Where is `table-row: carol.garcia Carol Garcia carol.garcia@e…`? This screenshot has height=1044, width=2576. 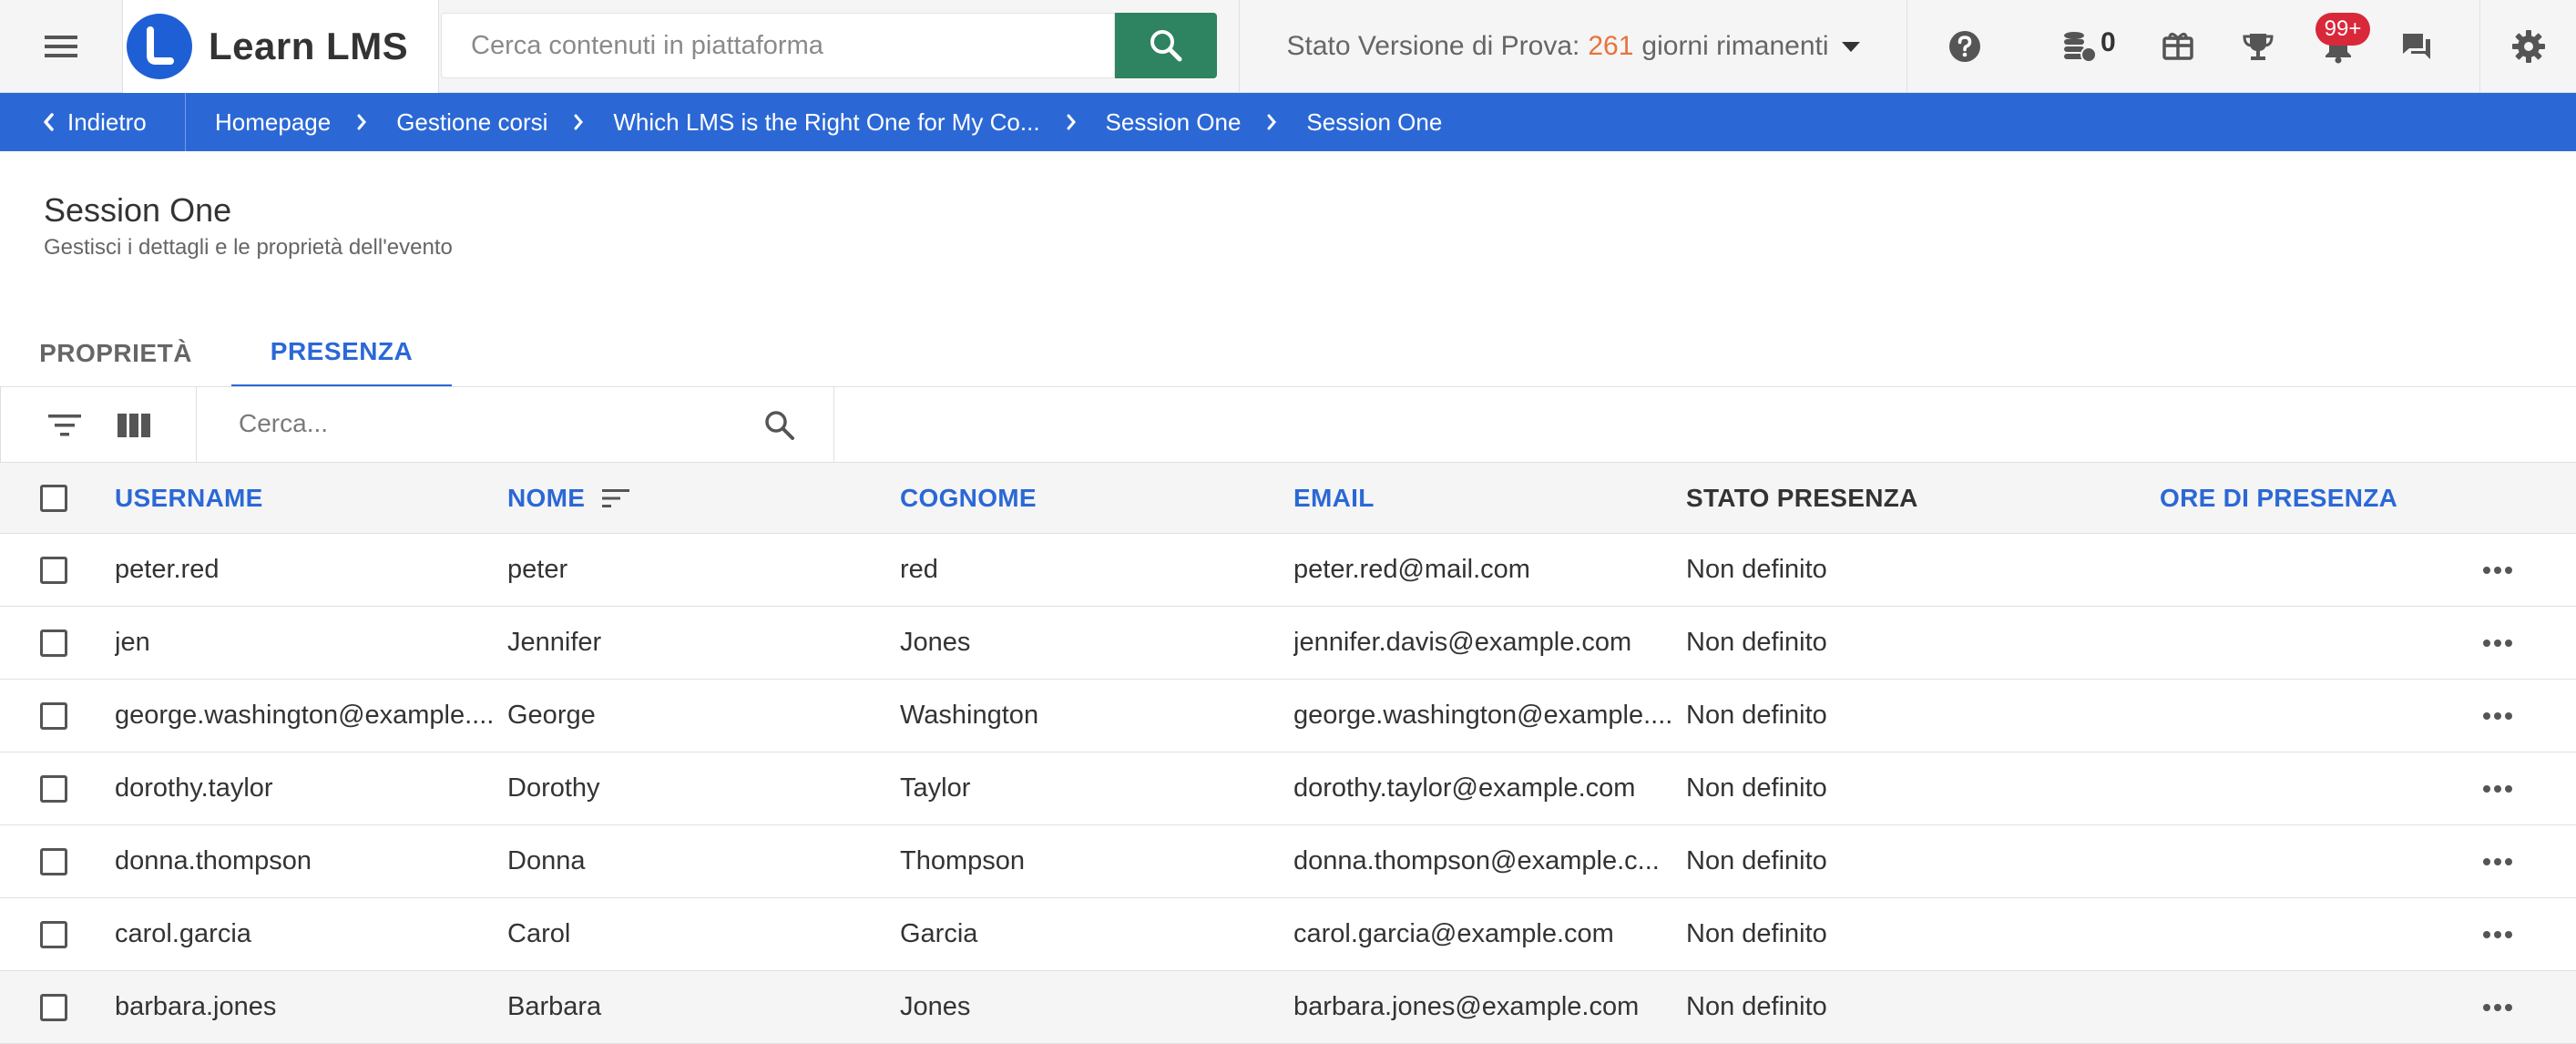 table-row: carol.garcia Carol Garcia carol.garcia@e… is located at coordinates (1288, 934).